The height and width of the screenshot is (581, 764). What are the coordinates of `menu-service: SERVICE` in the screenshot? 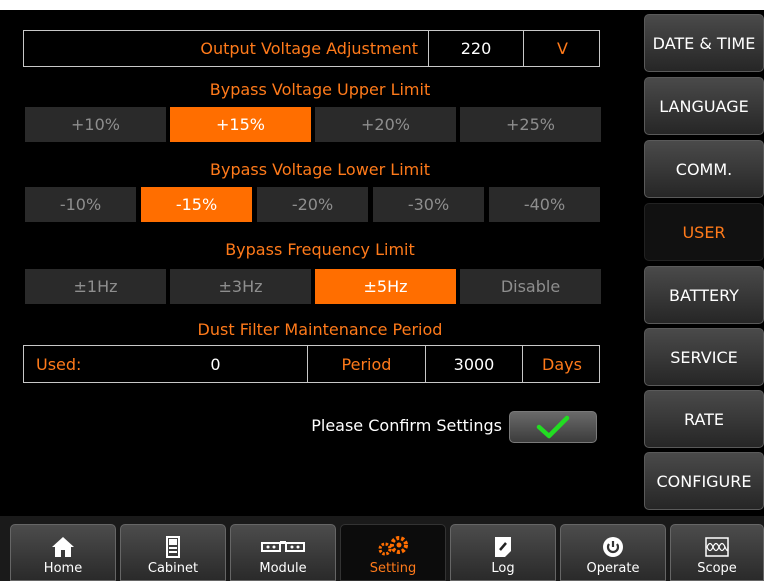 It's located at (704, 357).